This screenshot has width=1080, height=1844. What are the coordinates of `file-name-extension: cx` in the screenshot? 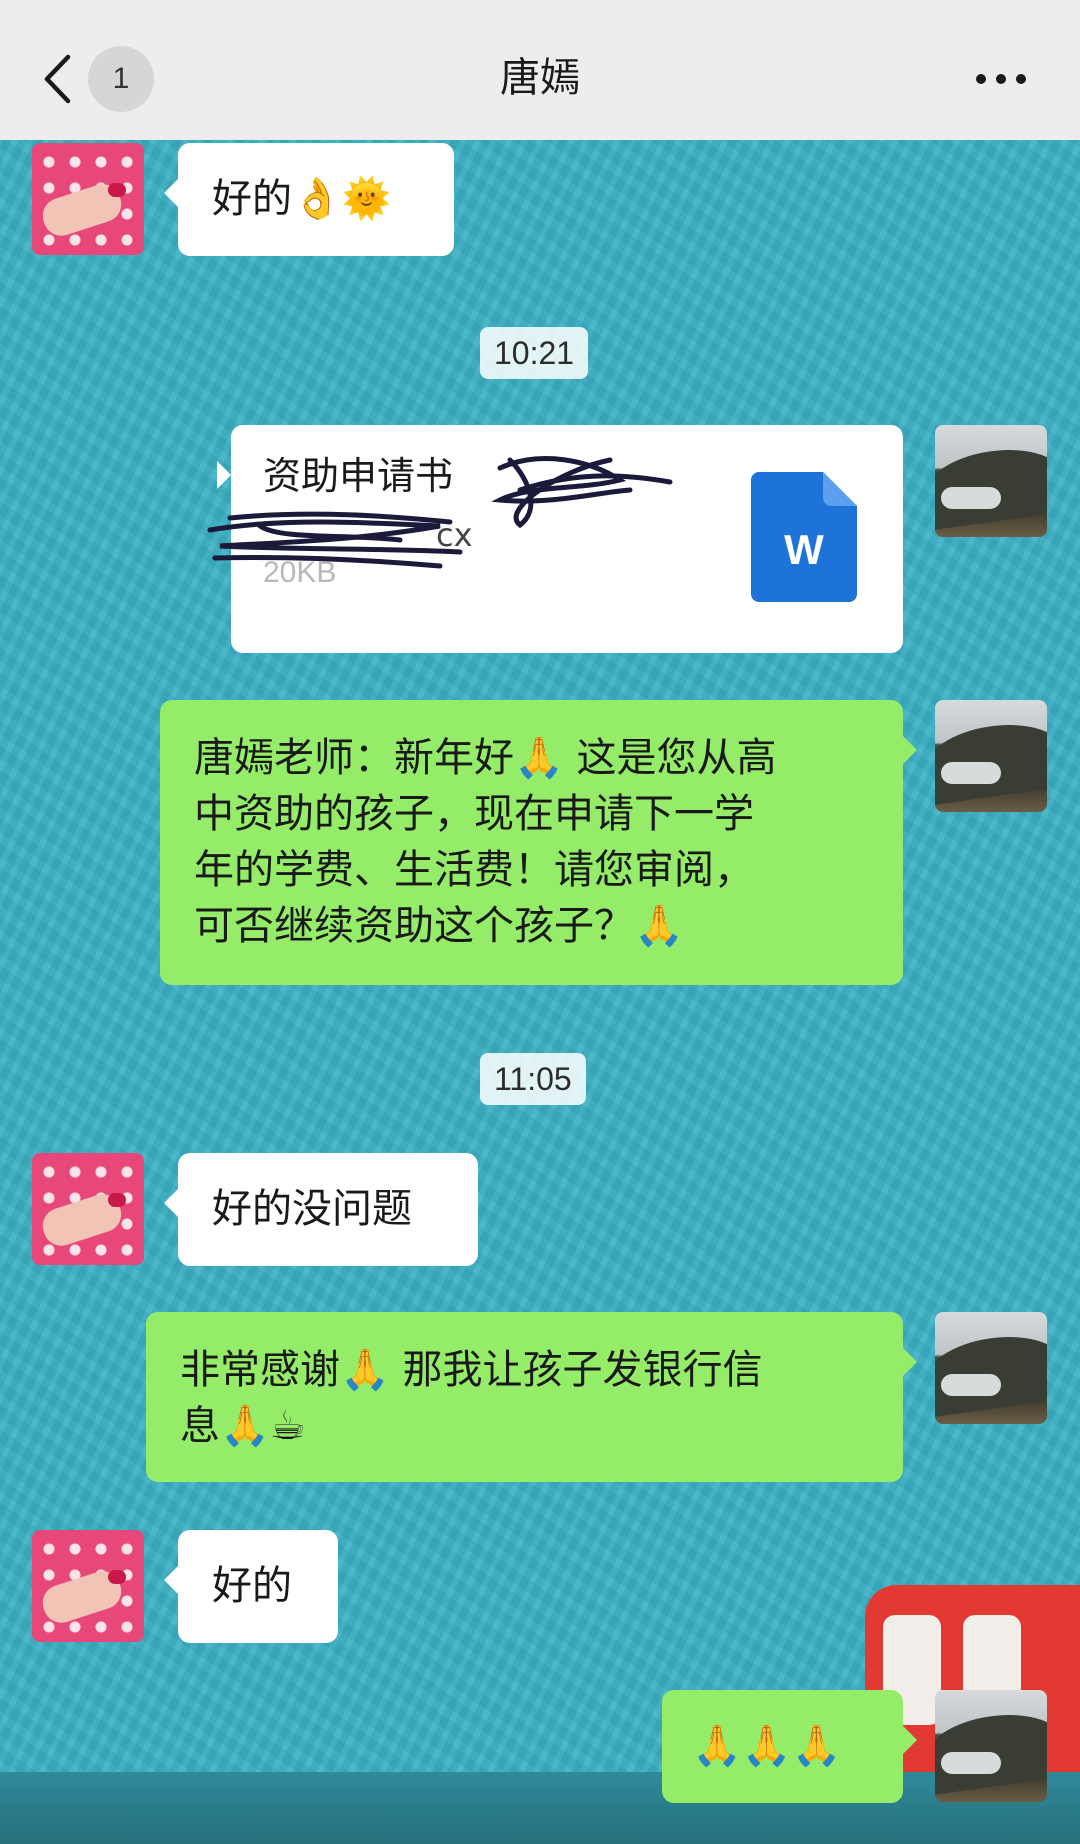 It's located at (454, 535).